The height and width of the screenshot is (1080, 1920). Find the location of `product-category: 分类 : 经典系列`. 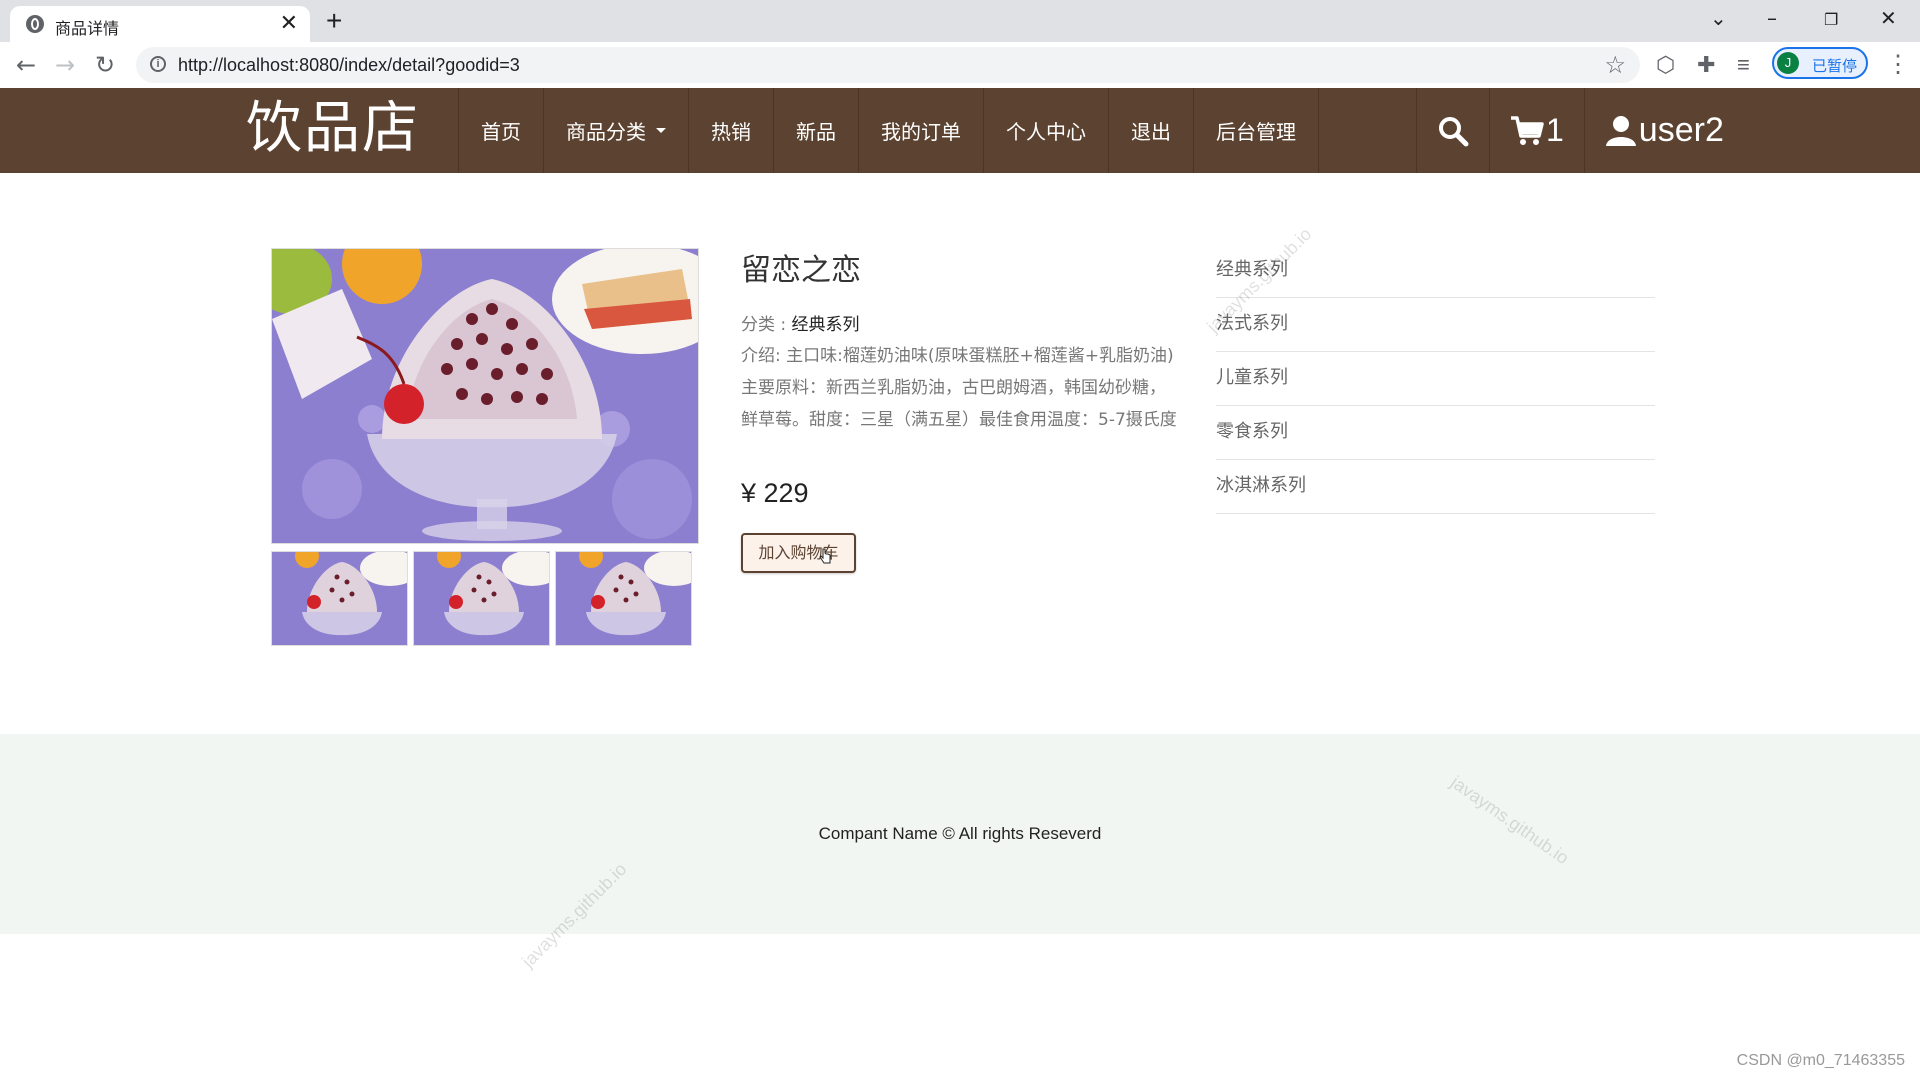

product-category: 分类 : 经典系列 is located at coordinates (800, 322).